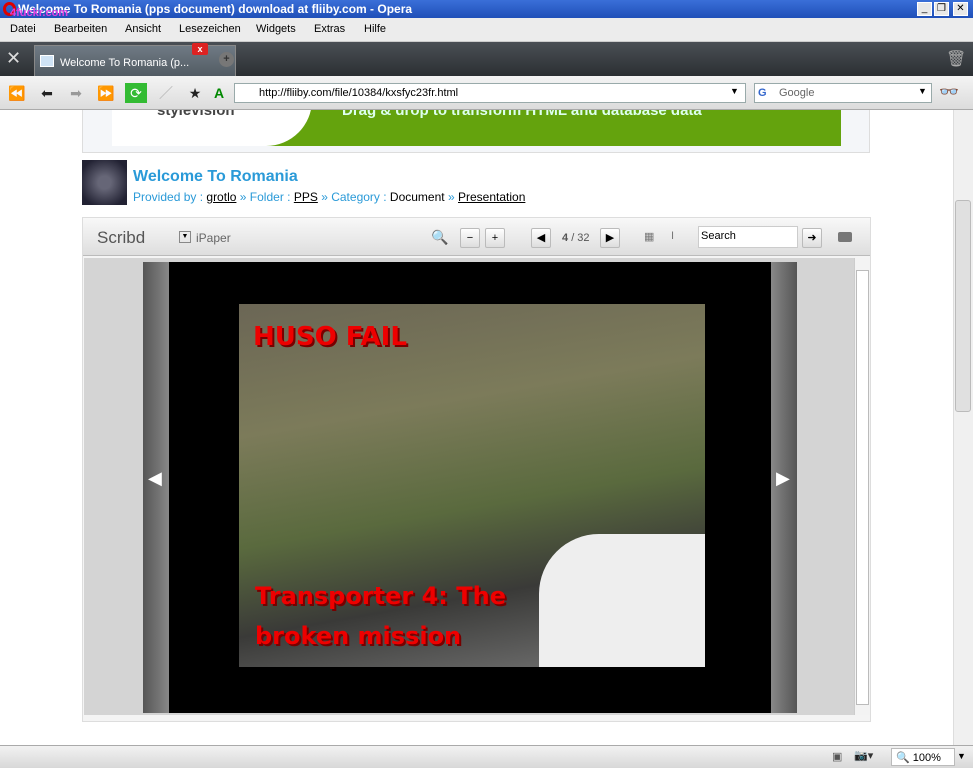 The height and width of the screenshot is (768, 973). Describe the element at coordinates (486, 756) in the screenshot. I see `status-bar: ▣ 📷▾ 🔍 100% ▼` at that location.